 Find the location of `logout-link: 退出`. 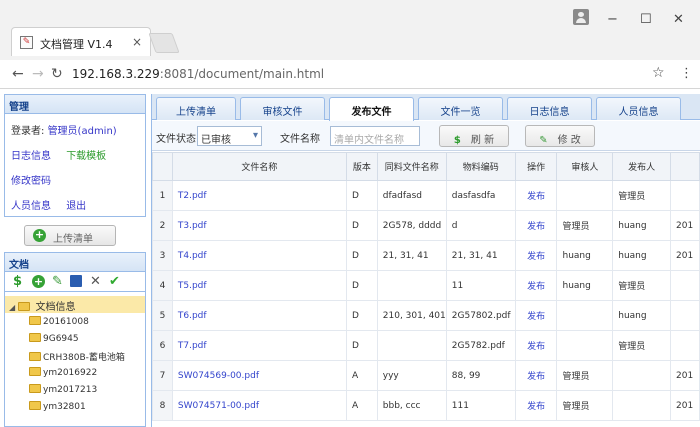

logout-link: 退出 is located at coordinates (76, 206).